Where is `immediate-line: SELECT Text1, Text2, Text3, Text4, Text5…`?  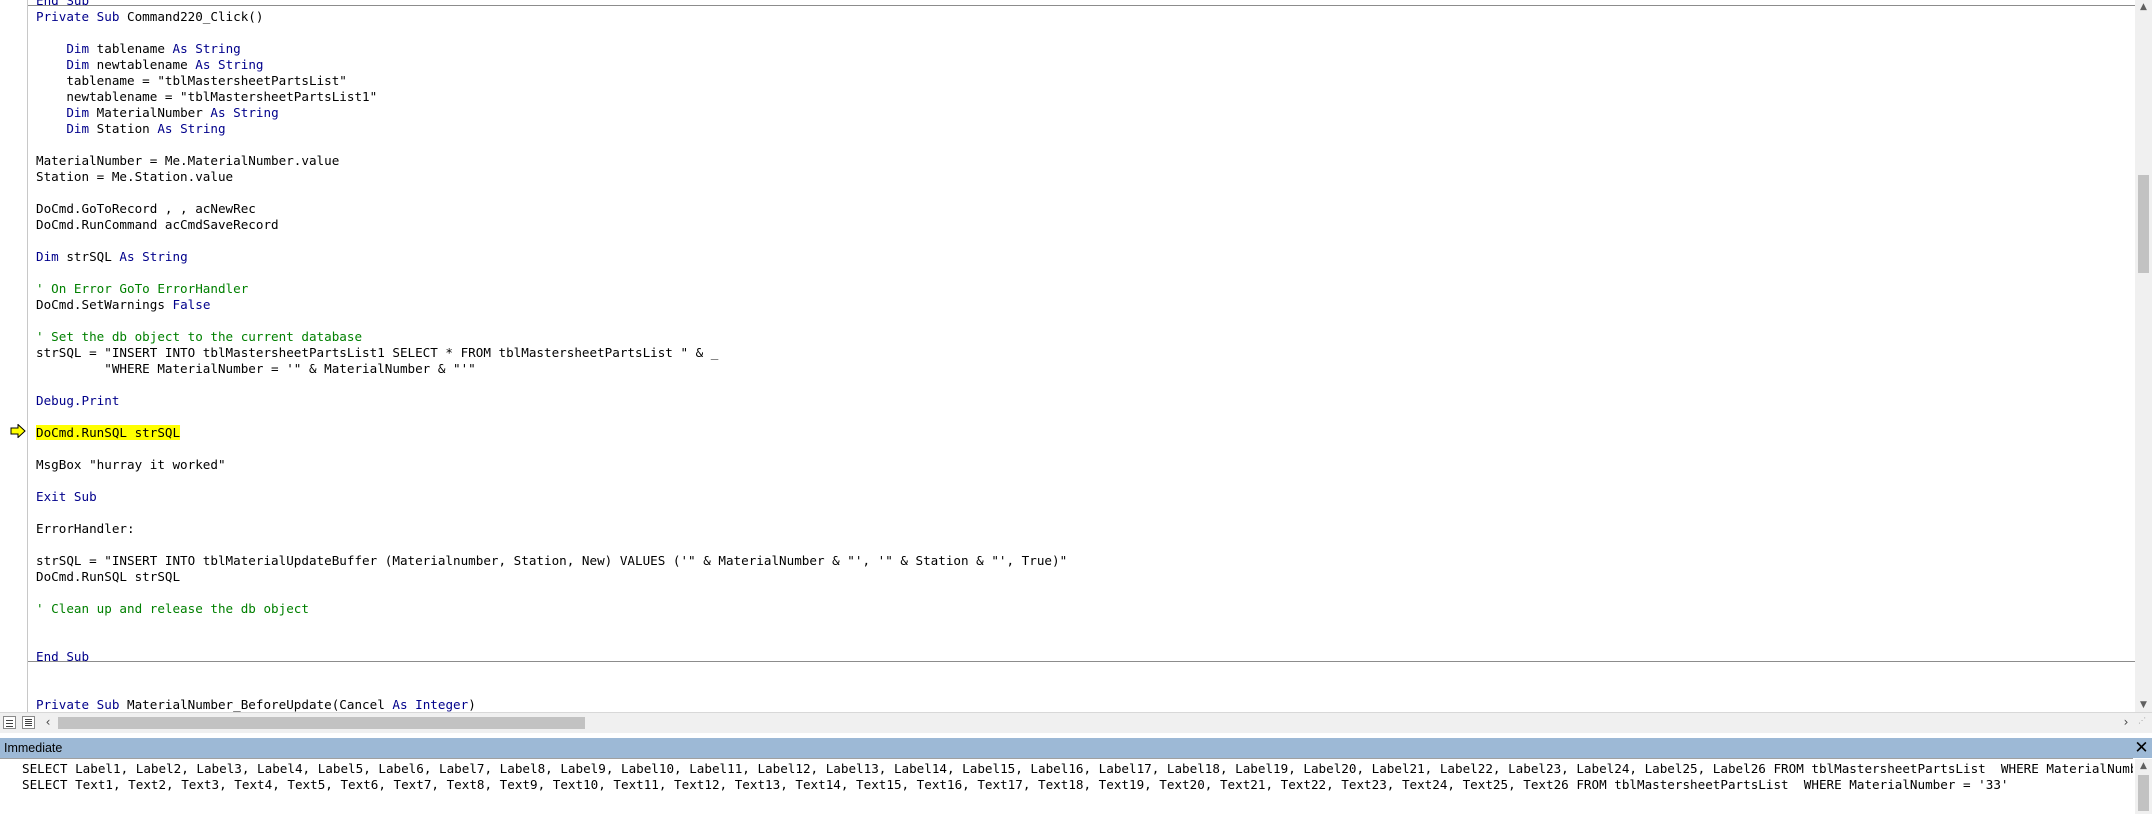 immediate-line: SELECT Text1, Text2, Text3, Text4, Text5… is located at coordinates (1015, 784).